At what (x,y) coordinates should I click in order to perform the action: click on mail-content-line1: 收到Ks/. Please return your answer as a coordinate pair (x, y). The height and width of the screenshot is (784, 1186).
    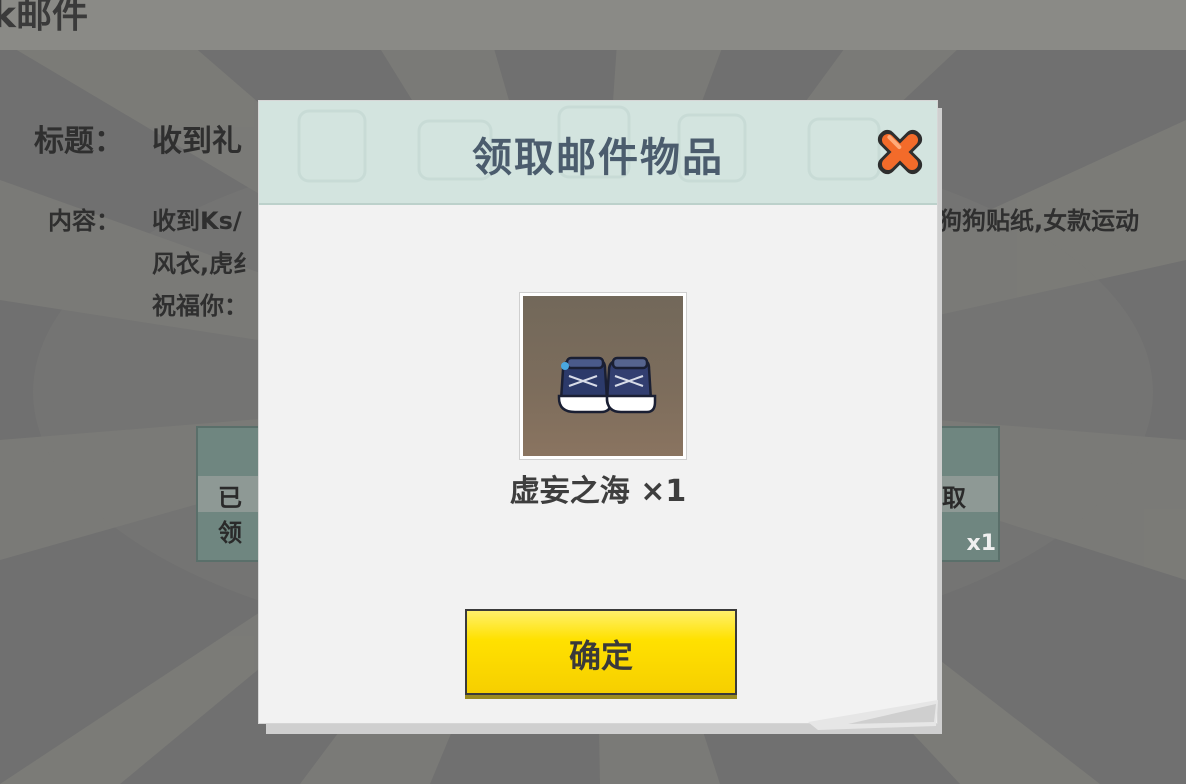
    Looking at the image, I should click on (197, 221).